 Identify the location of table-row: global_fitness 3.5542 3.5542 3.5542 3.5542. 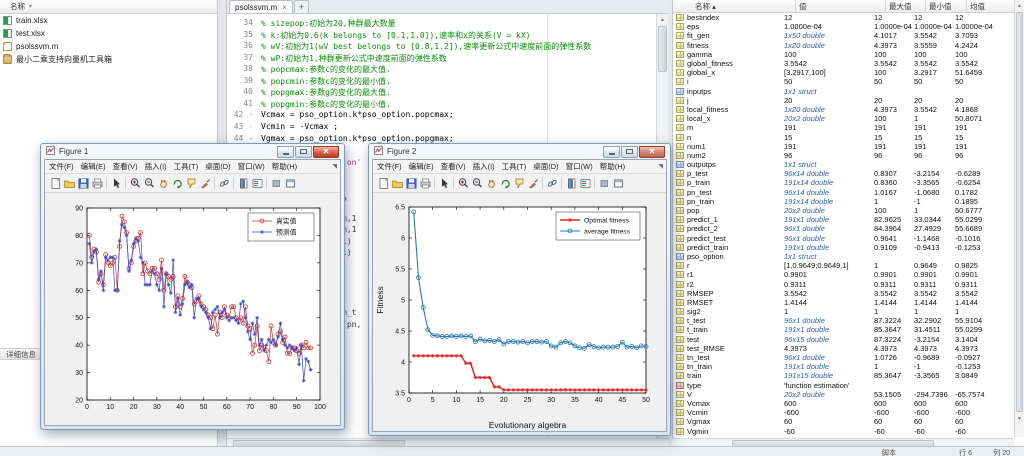
(844, 63).